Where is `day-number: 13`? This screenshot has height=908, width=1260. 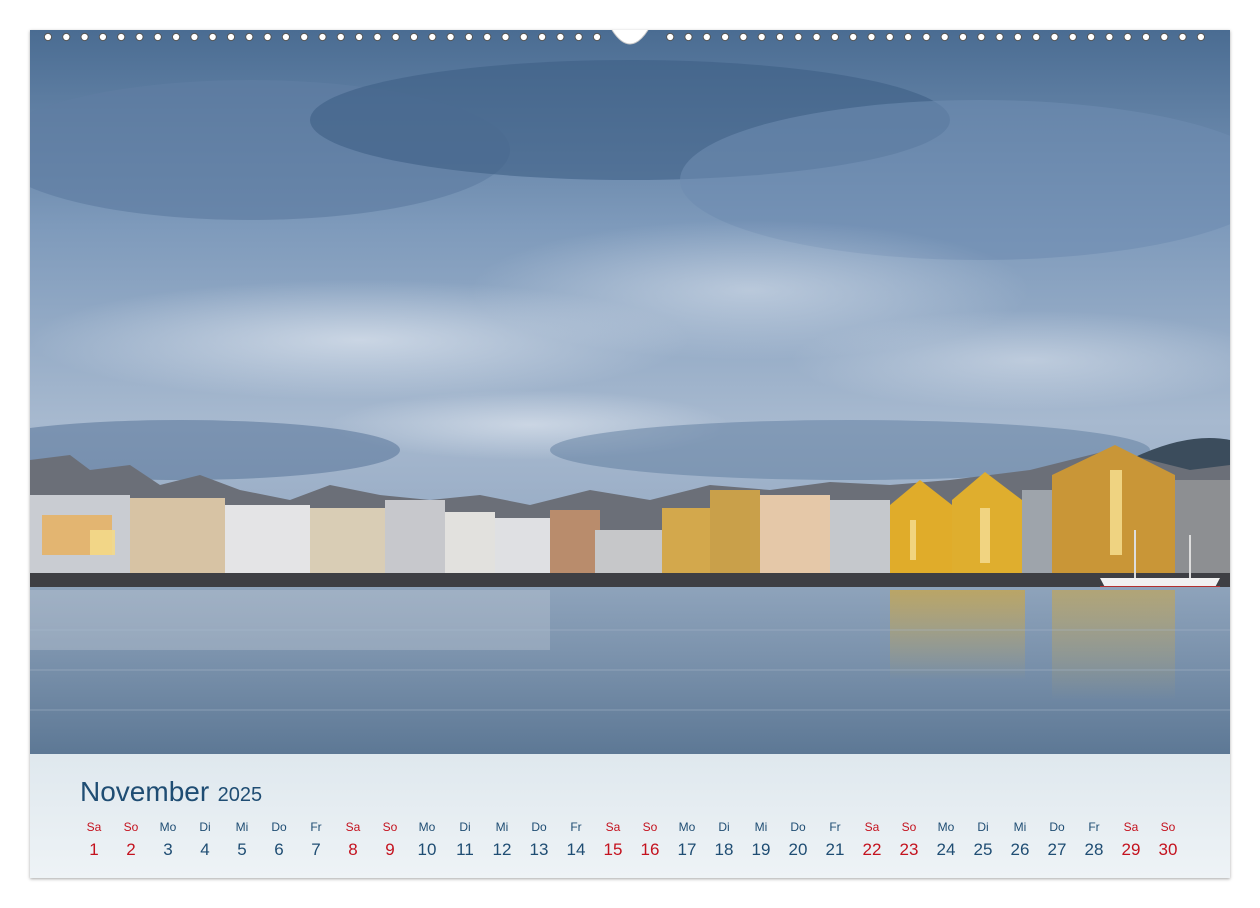
day-number: 13 is located at coordinates (539, 849).